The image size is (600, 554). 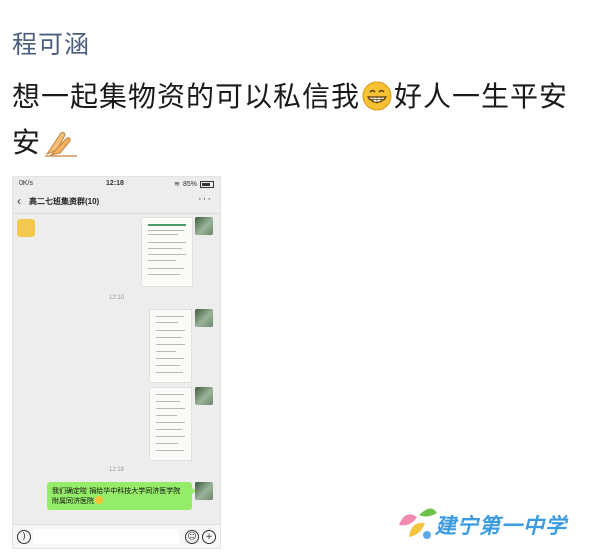 What do you see at coordinates (106, 536) in the screenshot?
I see `message-input` at bounding box center [106, 536].